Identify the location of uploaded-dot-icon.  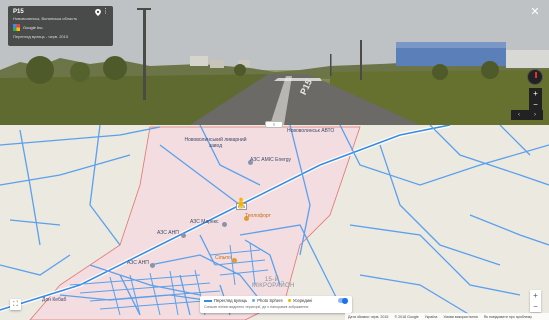
(289, 300).